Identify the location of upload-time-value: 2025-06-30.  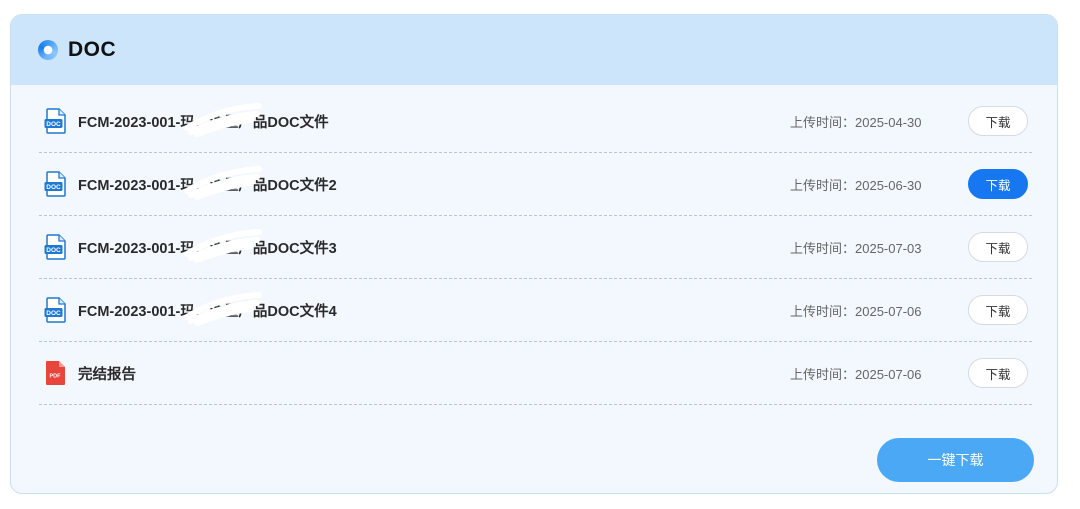
(888, 185).